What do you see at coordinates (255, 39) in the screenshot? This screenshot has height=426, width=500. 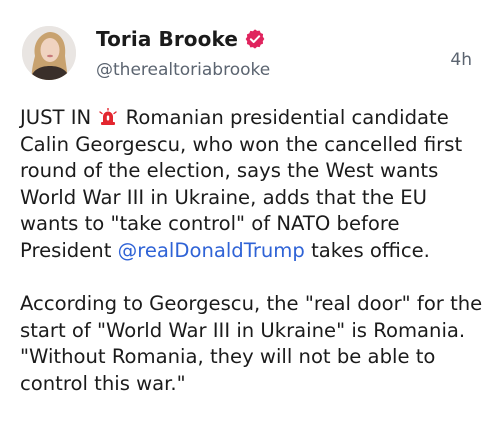 I see `verified-badge-icon` at bounding box center [255, 39].